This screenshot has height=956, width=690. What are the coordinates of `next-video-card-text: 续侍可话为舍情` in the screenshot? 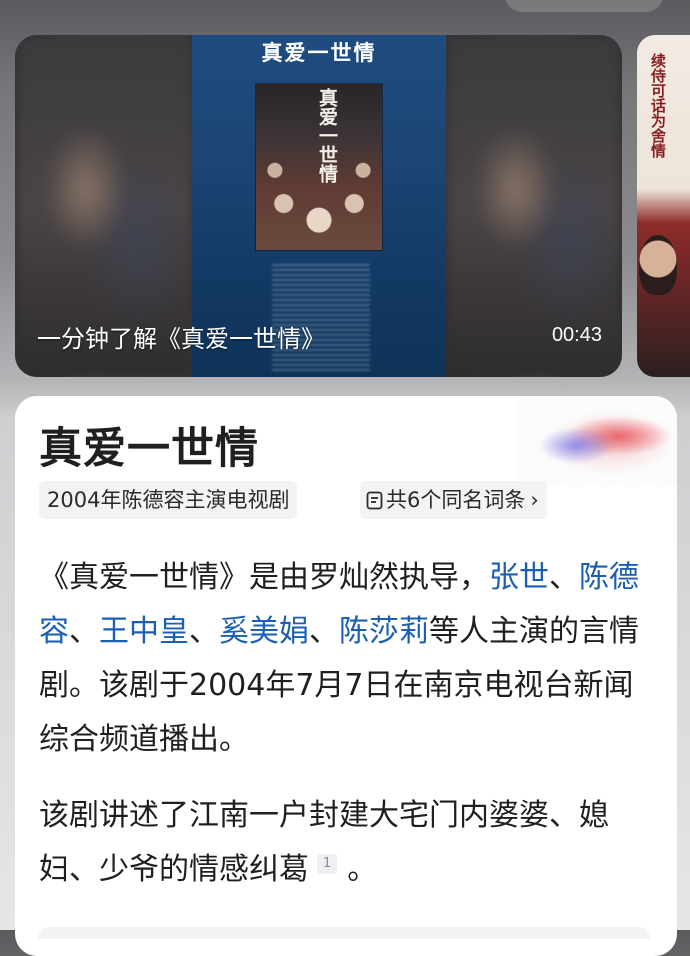 It's located at (658, 105).